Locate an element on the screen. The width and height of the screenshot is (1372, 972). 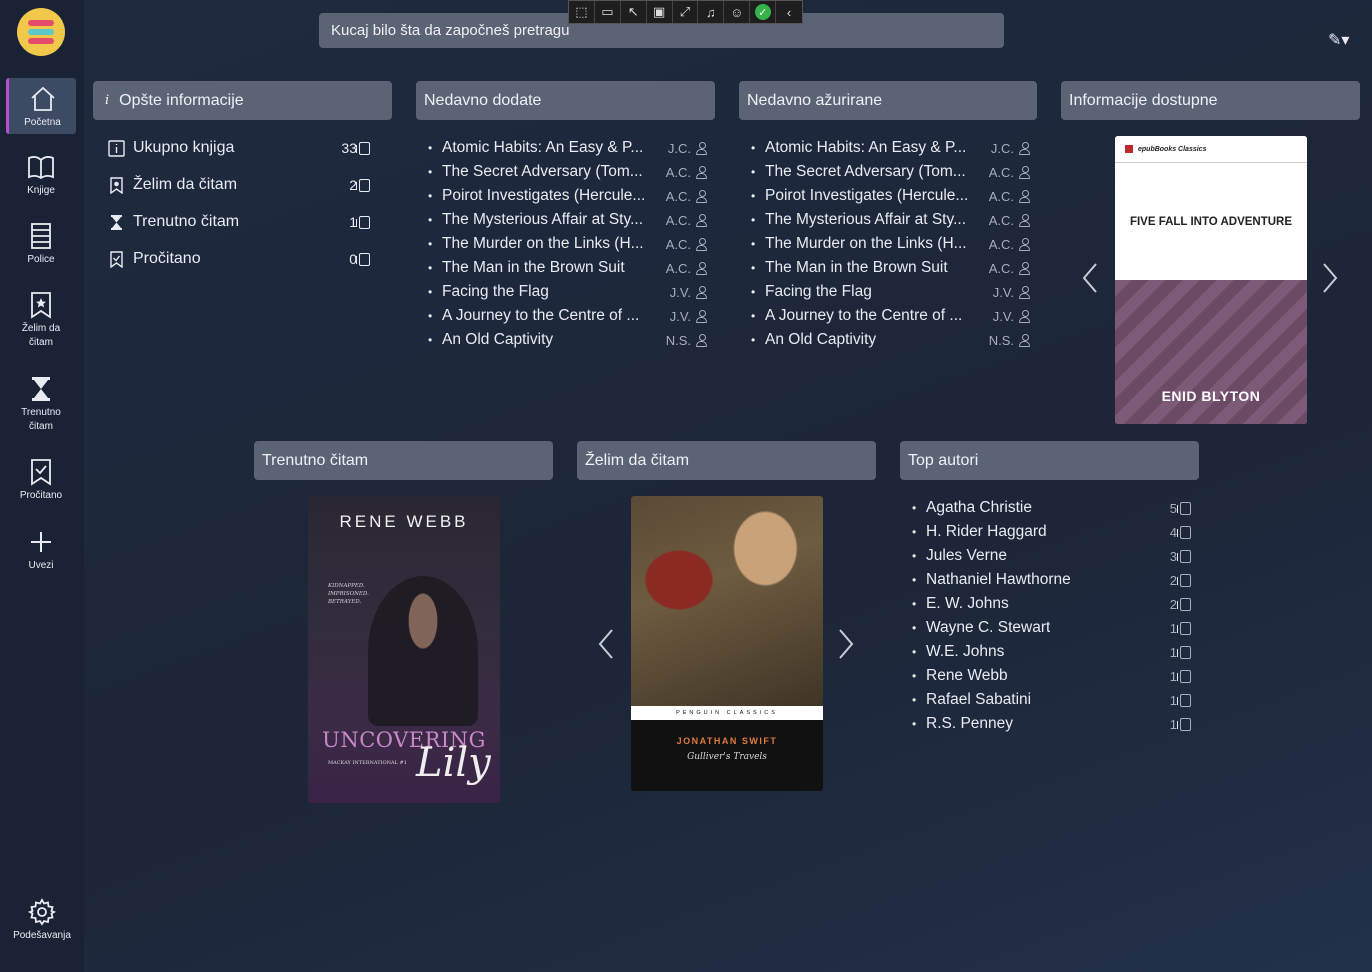
screen-select-icon: ⤢ is located at coordinates (686, 12).